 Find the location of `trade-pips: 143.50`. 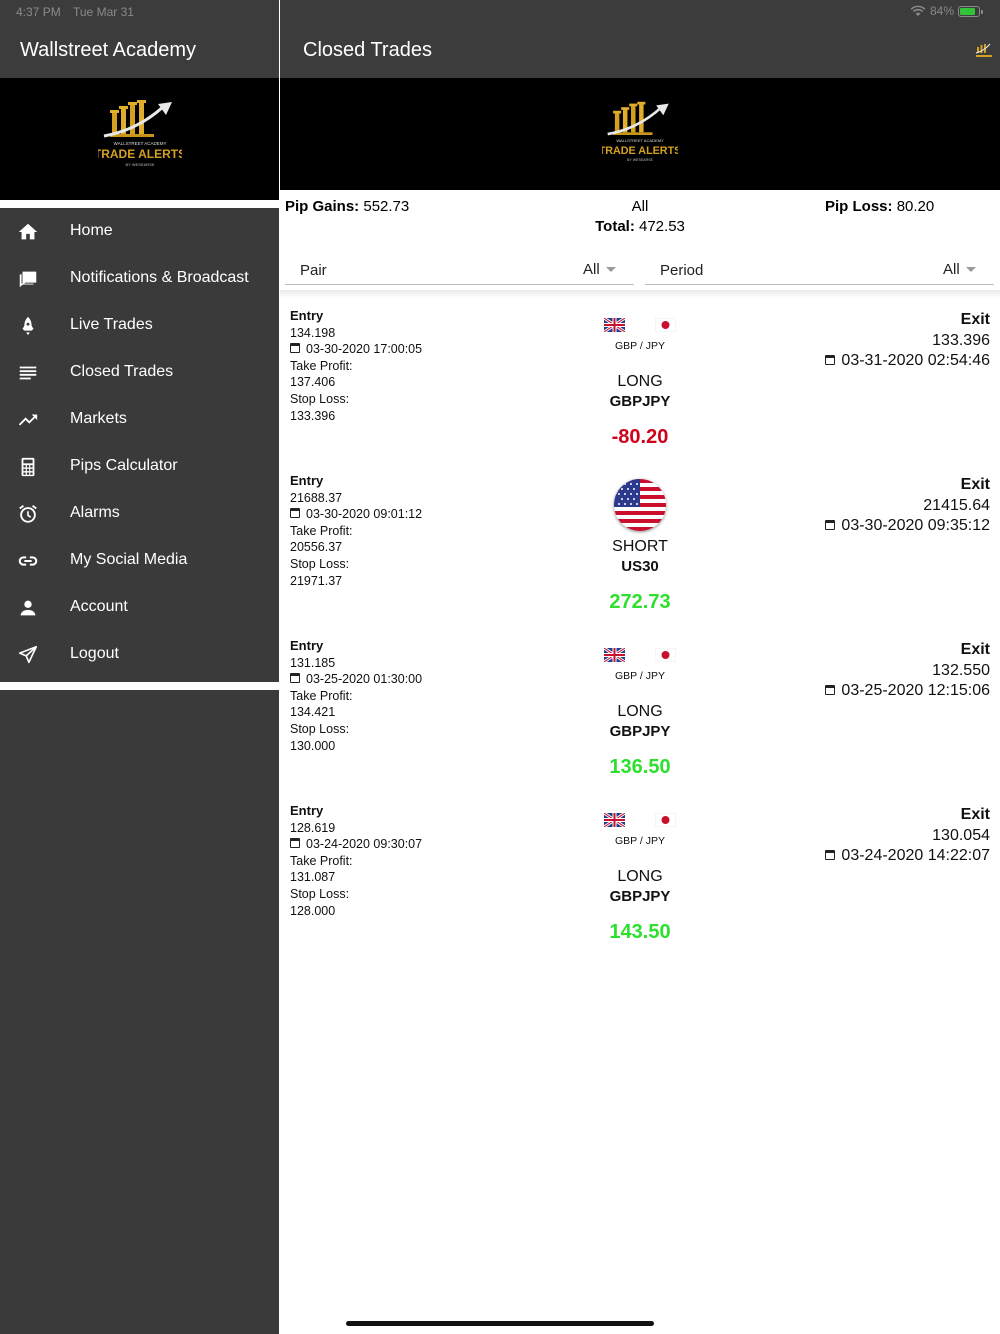

trade-pips: 143.50 is located at coordinates (640, 932).